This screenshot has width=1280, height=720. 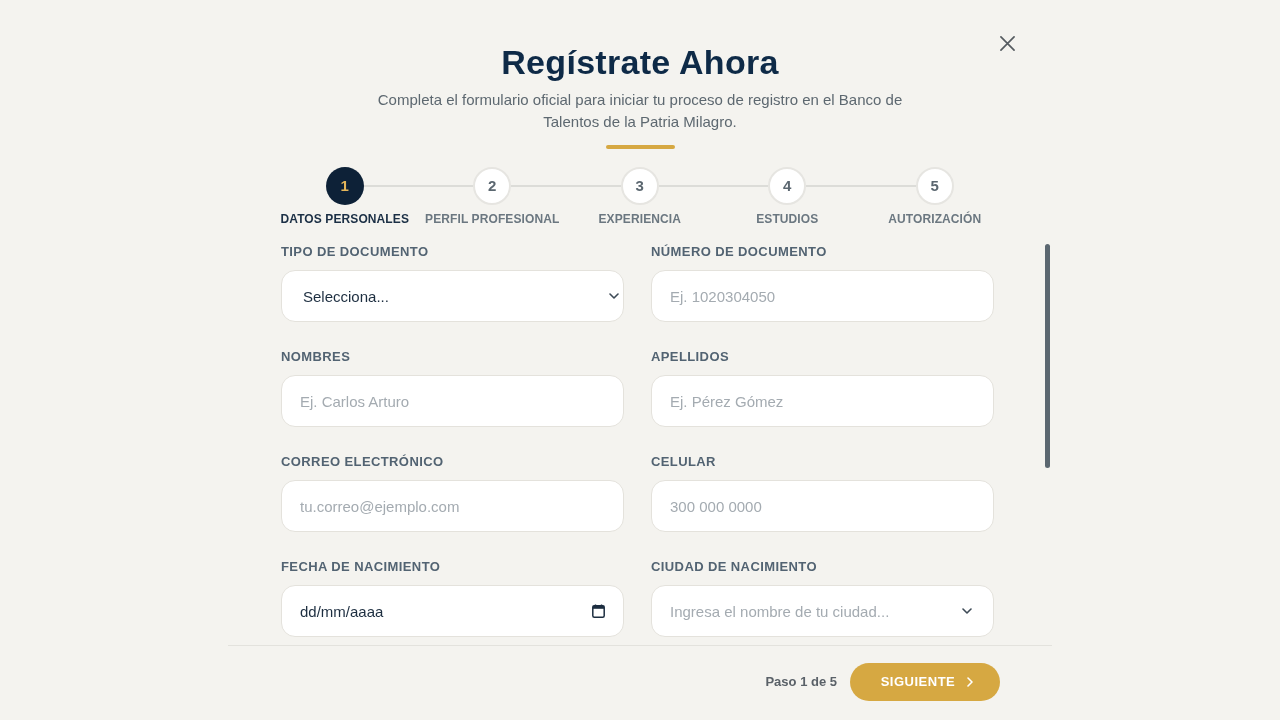 What do you see at coordinates (344, 186) in the screenshot?
I see `step-number: 1` at bounding box center [344, 186].